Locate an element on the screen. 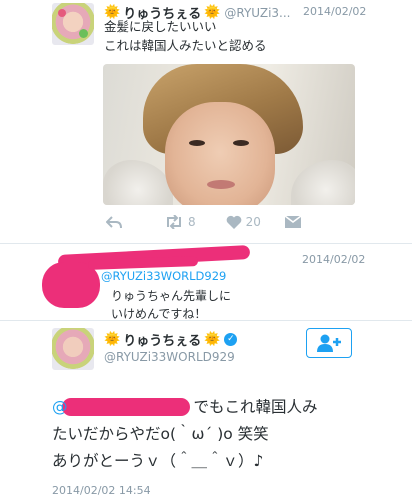 This screenshot has width=412, height=500. mention-link: @RYUZi33WORLD929 is located at coordinates (163, 276).